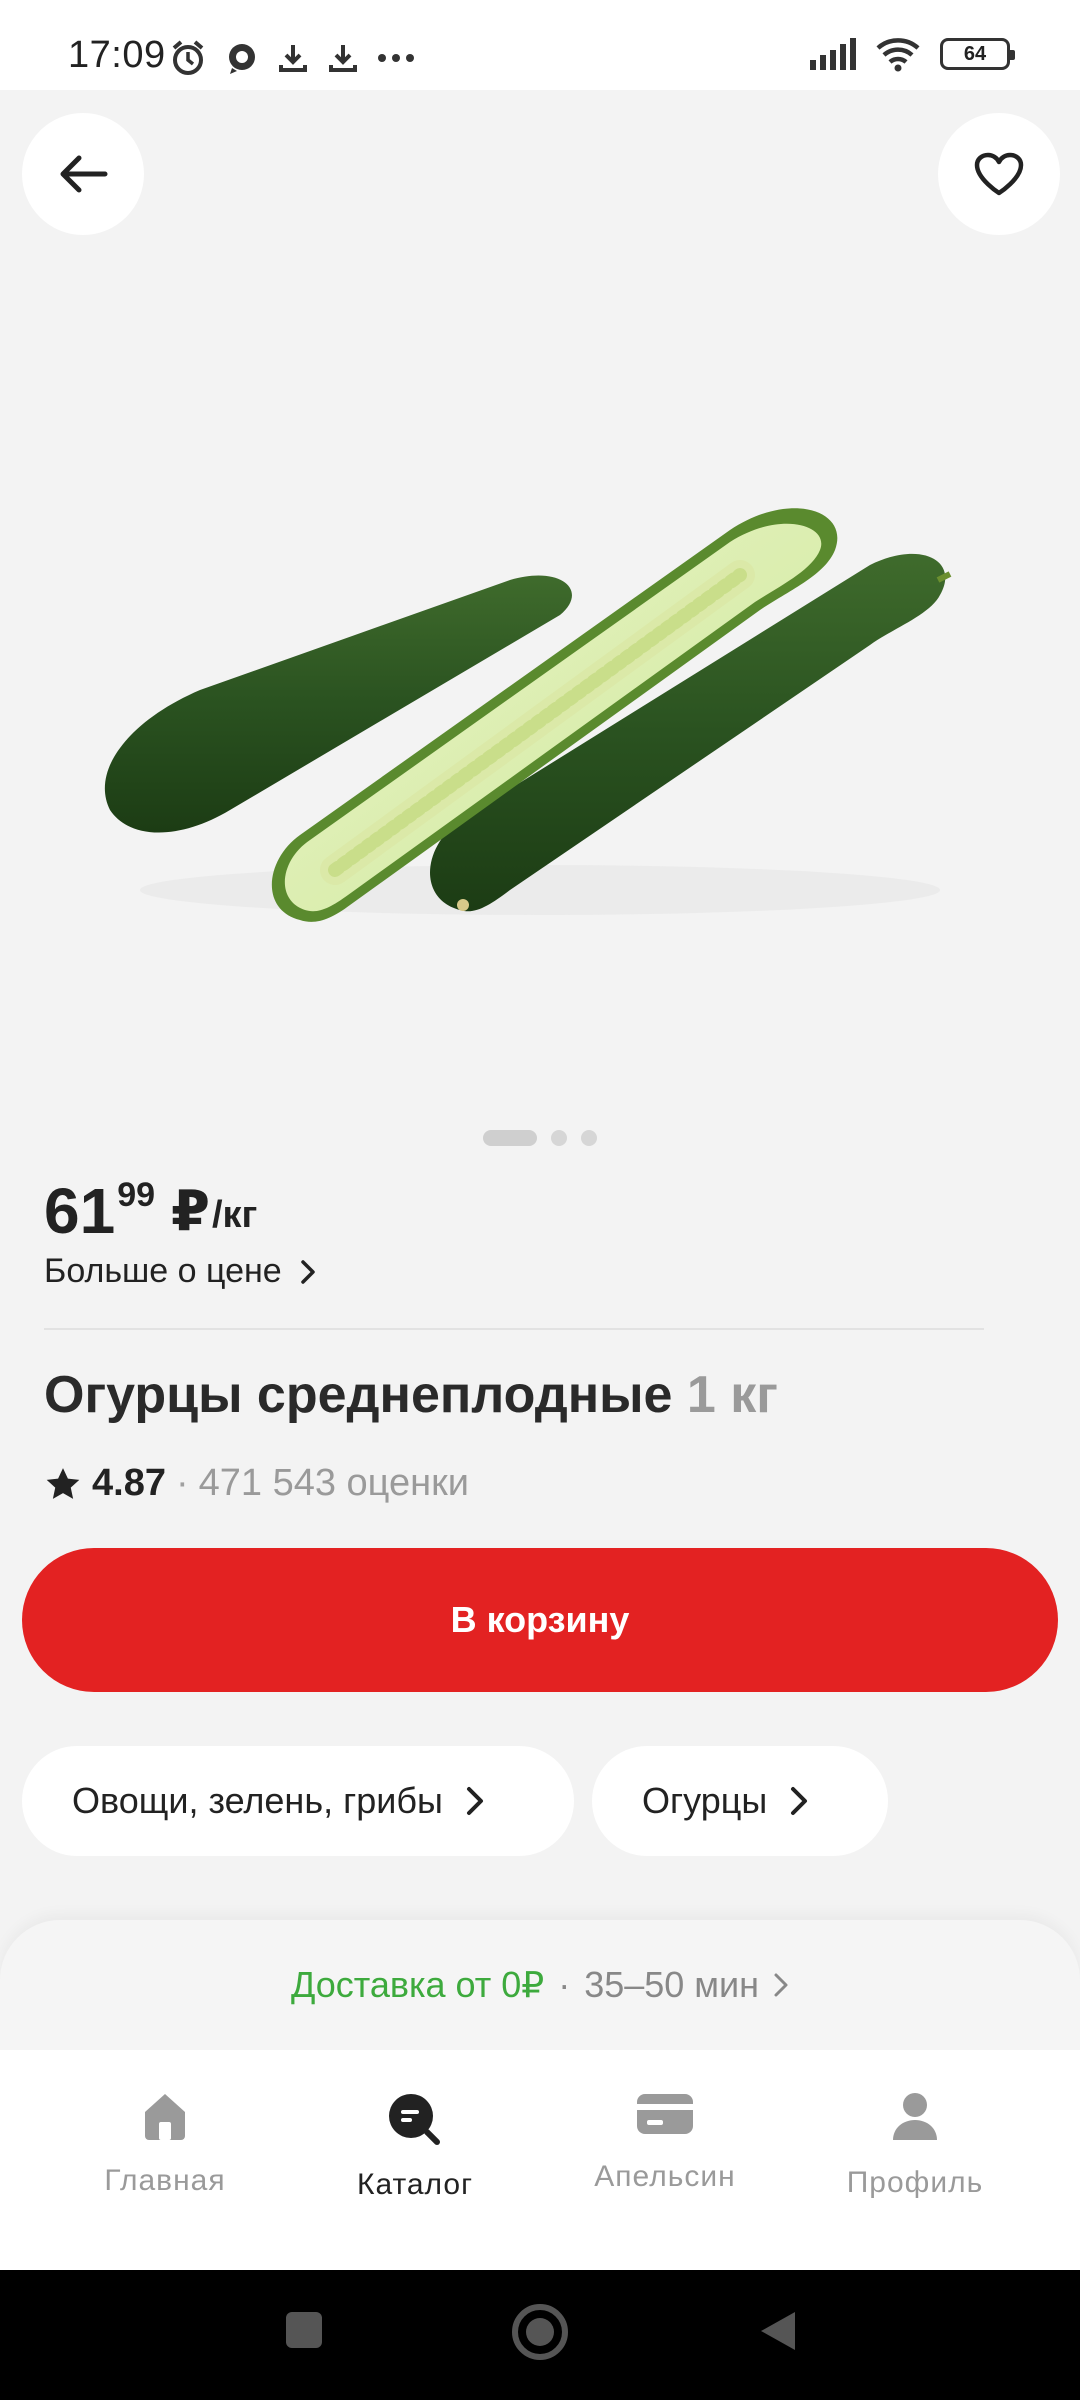 Image resolution: width=1080 pixels, height=2400 pixels. I want to click on bottom-navigation: Главная Каталог Апельсин Профиль, so click(540, 2160).